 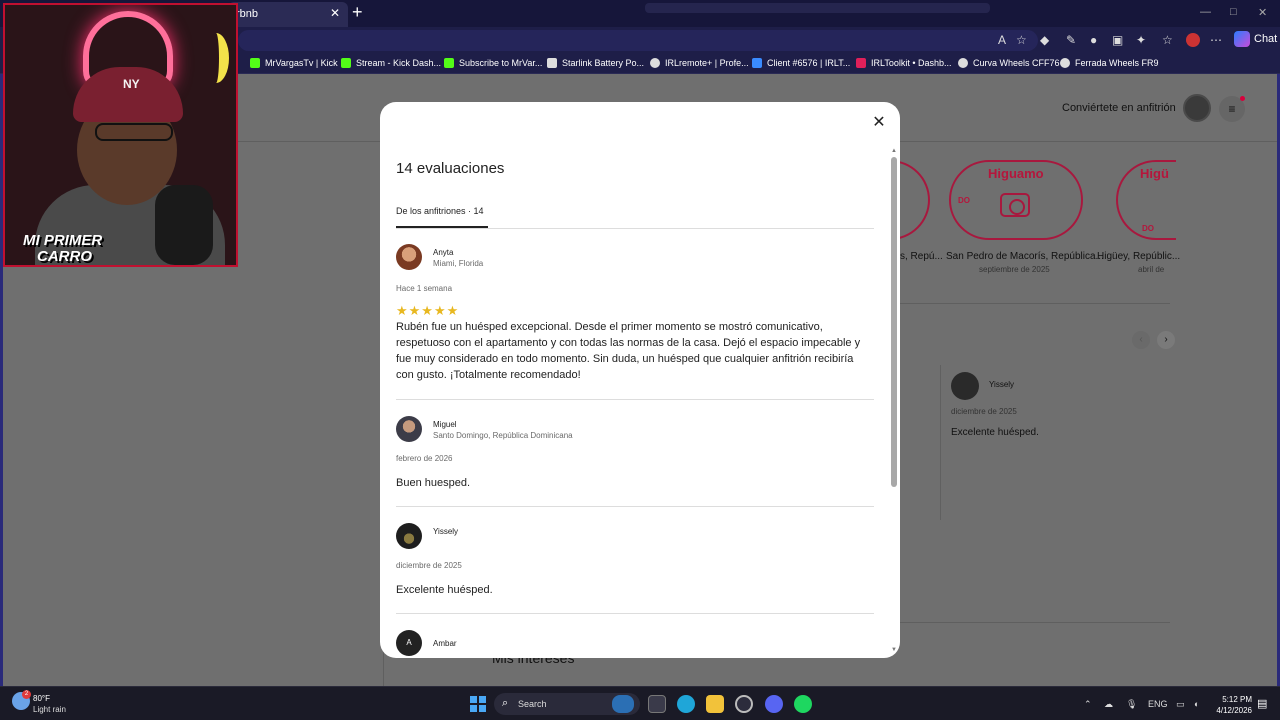 I want to click on maximize-icon: □, so click(x=1233, y=12).